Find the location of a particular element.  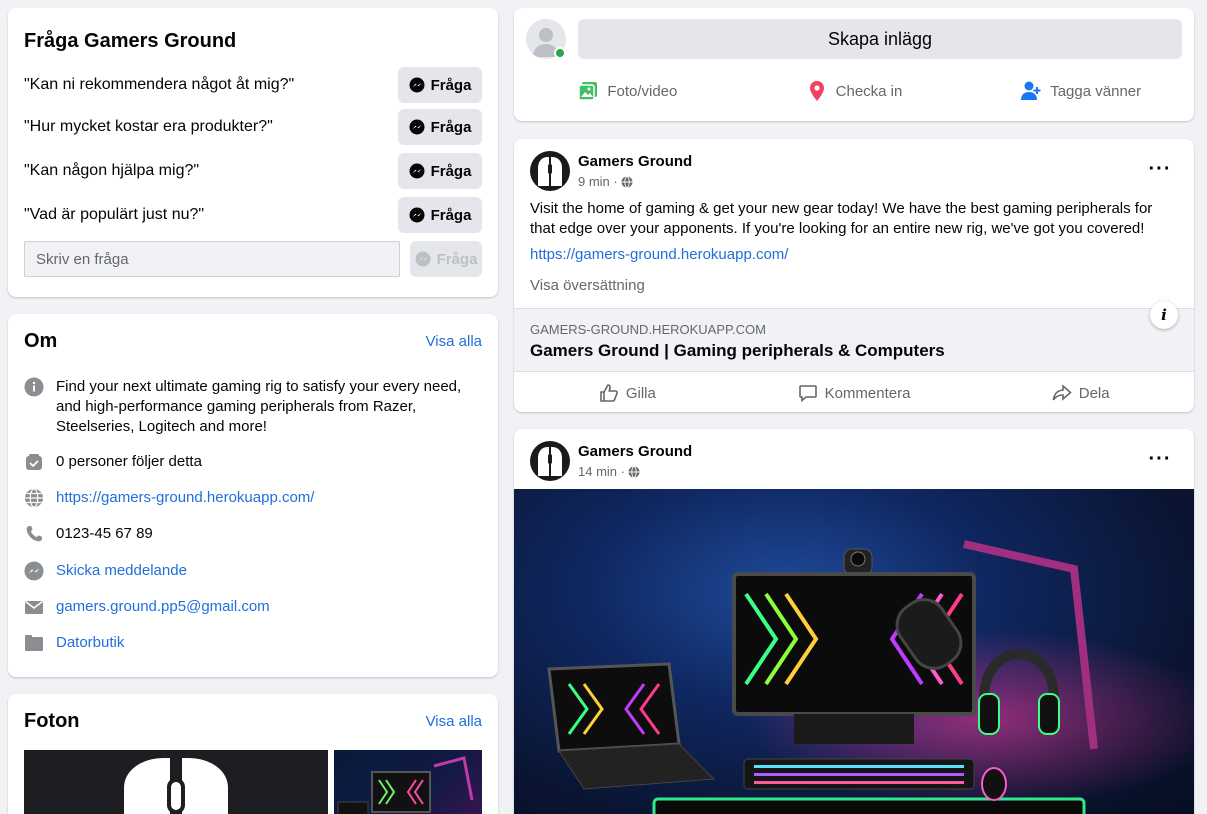

message-row: Skicka meddelande is located at coordinates (254, 571).